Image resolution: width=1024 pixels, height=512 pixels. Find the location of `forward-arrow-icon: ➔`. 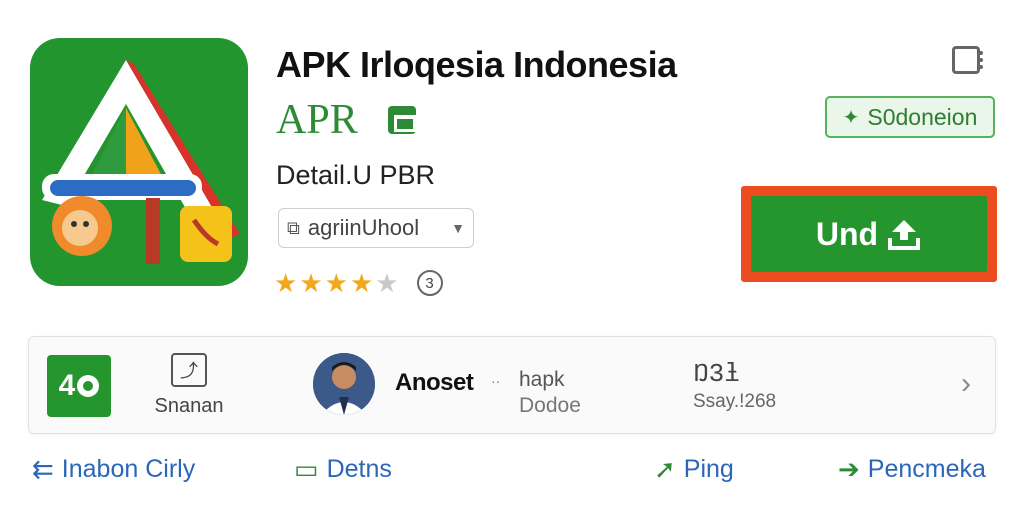

forward-arrow-icon: ➔ is located at coordinates (849, 469).